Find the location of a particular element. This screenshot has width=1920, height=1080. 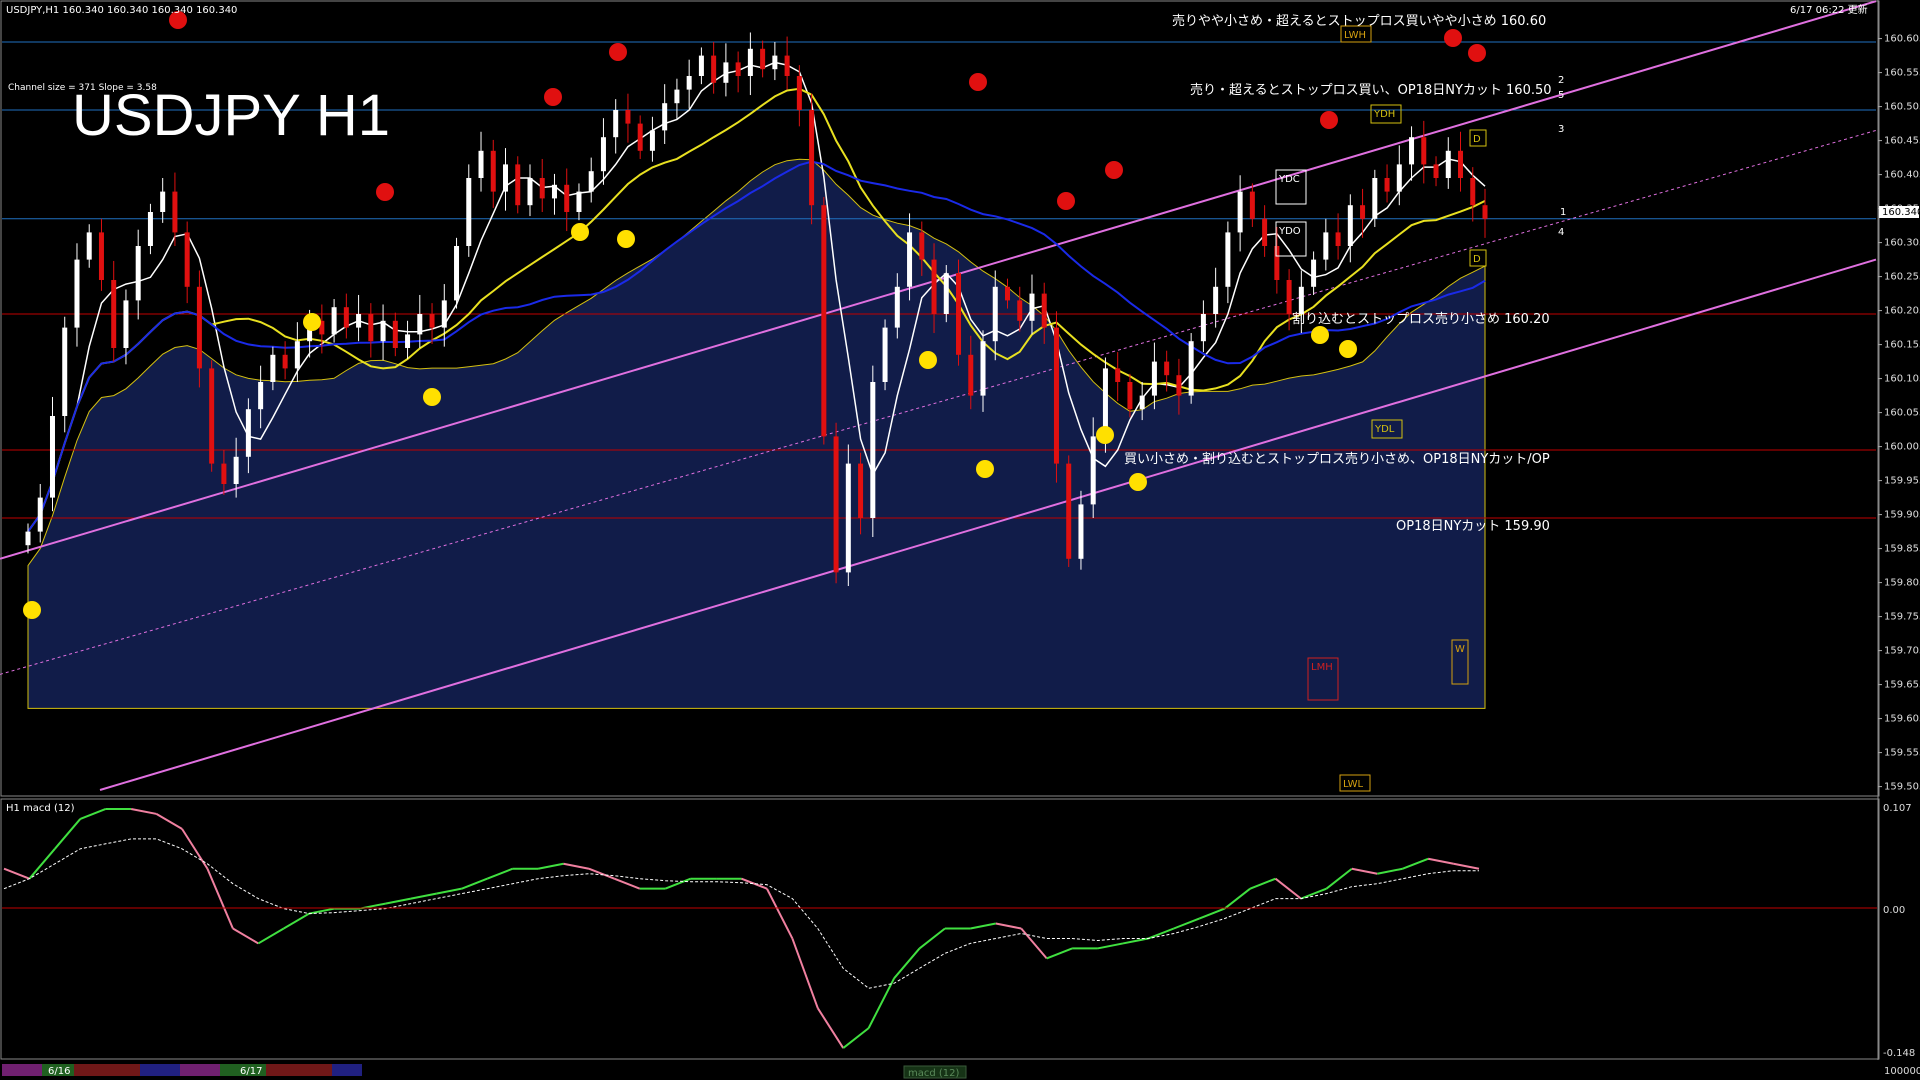

price-tick-label: 160.055 is located at coordinates (1902, 413).